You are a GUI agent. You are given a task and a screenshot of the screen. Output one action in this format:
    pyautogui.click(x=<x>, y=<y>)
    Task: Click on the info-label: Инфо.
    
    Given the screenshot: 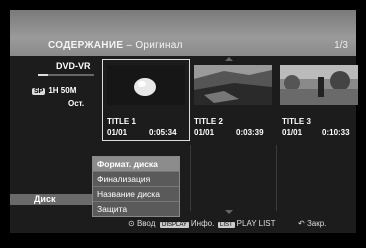 What is the action you would take?
    pyautogui.click(x=202, y=223)
    